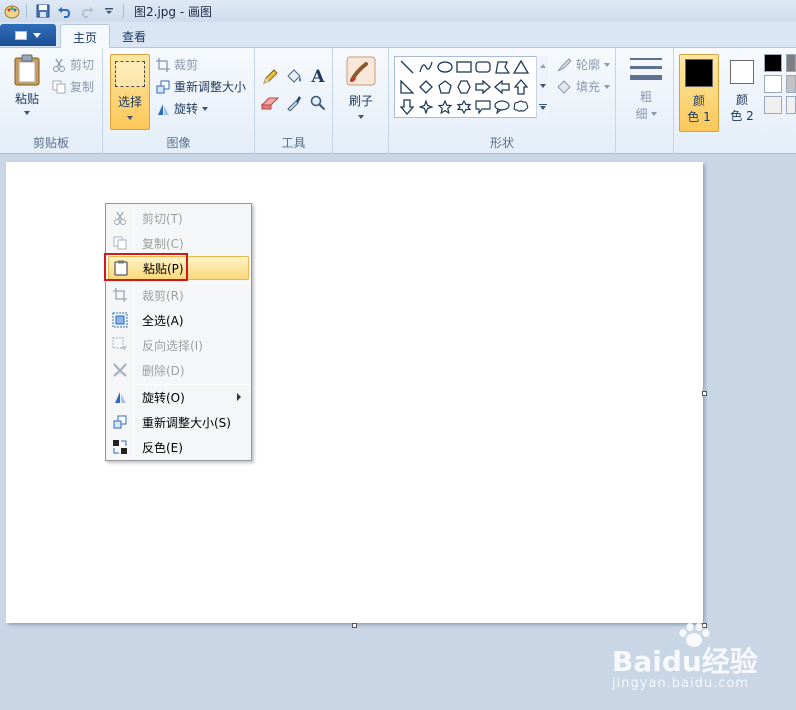 This screenshot has height=710, width=796. I want to click on resize-handle-bottom, so click(354, 625).